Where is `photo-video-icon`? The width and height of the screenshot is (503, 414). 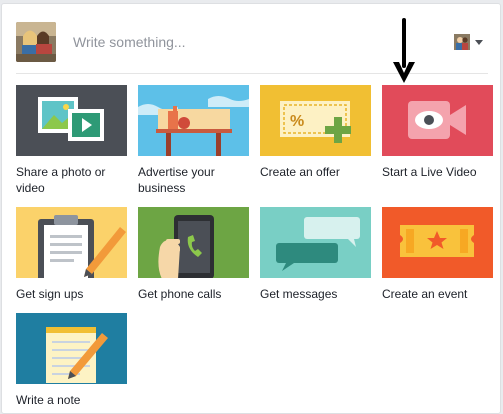 photo-video-icon is located at coordinates (71, 120).